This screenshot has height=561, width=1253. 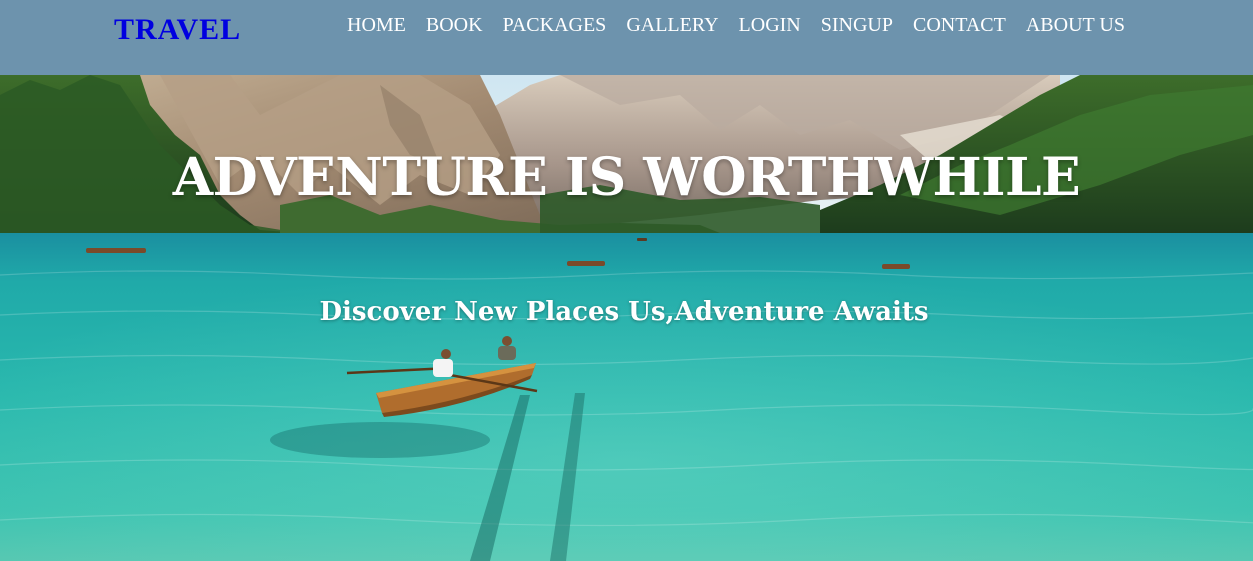 What do you see at coordinates (454, 25) in the screenshot?
I see `nav-book-link: BOOK` at bounding box center [454, 25].